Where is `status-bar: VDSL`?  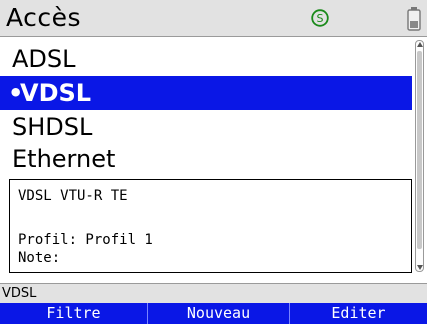 status-bar: VDSL is located at coordinates (213, 293).